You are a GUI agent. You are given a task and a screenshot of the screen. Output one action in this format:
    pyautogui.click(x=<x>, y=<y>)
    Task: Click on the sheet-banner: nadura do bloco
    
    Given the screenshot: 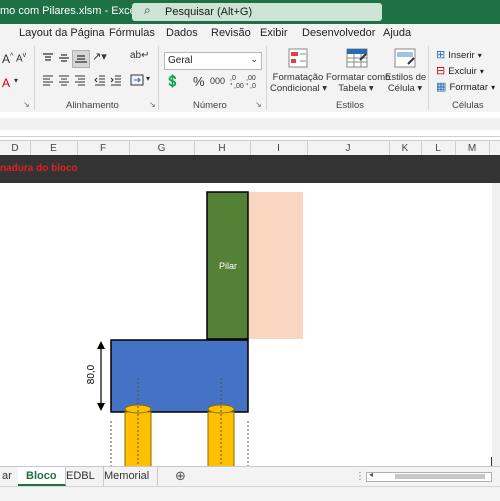 What is the action you would take?
    pyautogui.click(x=250, y=169)
    